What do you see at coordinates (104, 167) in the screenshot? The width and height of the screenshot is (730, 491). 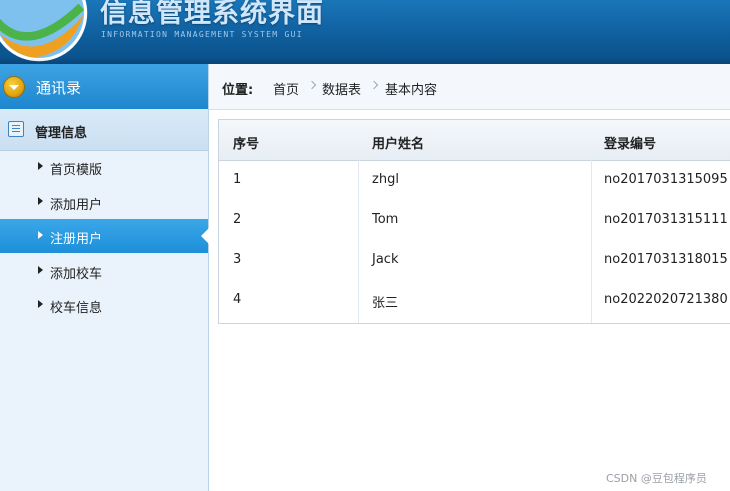 I see `sidebar-item-home-template: 首页模版` at bounding box center [104, 167].